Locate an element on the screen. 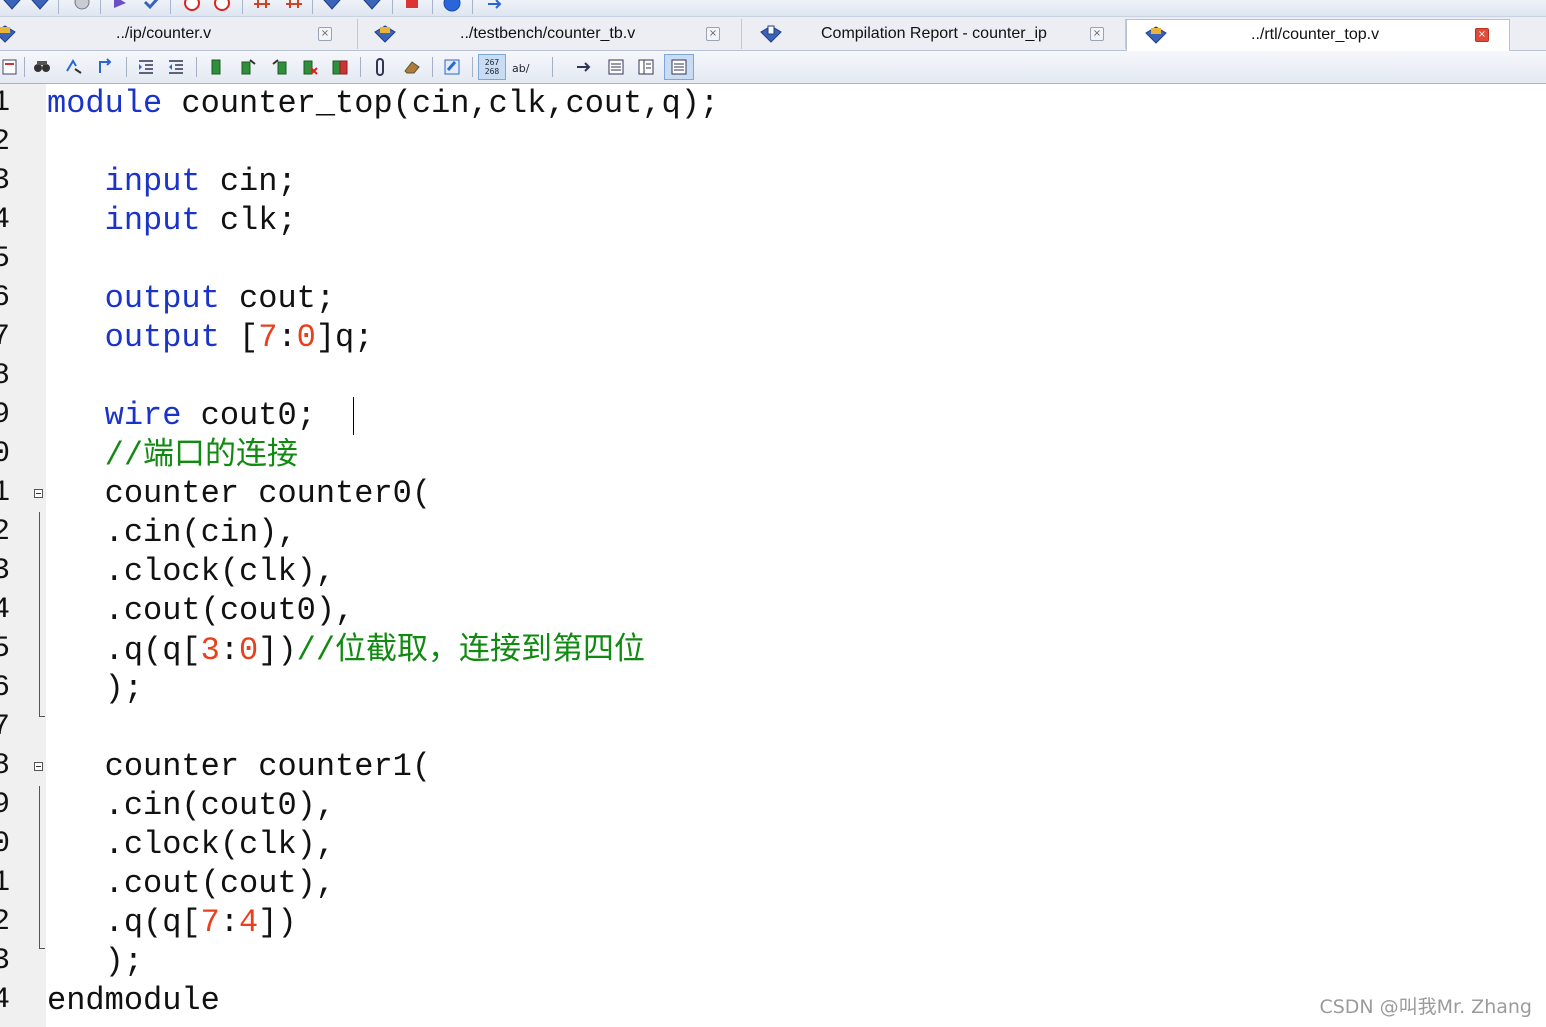 The width and height of the screenshot is (1546, 1027). help-icon is located at coordinates (452, 6).